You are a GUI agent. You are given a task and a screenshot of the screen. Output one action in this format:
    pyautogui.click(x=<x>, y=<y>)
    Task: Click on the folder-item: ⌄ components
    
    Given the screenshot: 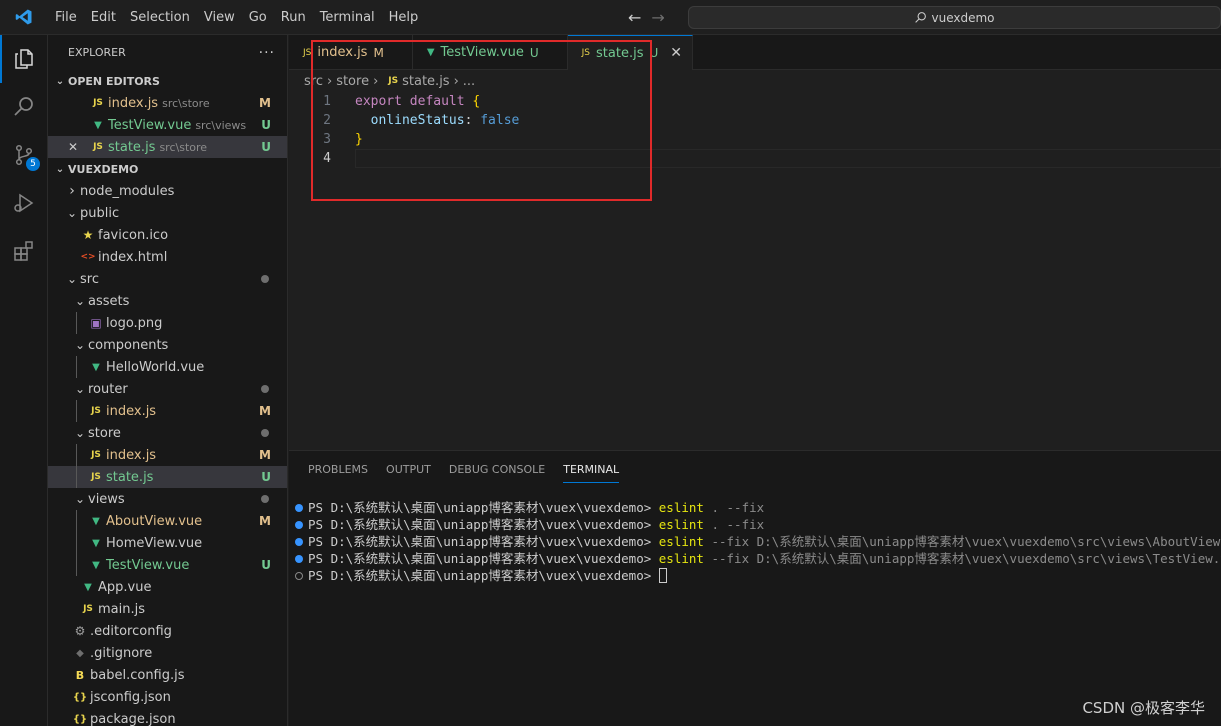 What is the action you would take?
    pyautogui.click(x=167, y=345)
    